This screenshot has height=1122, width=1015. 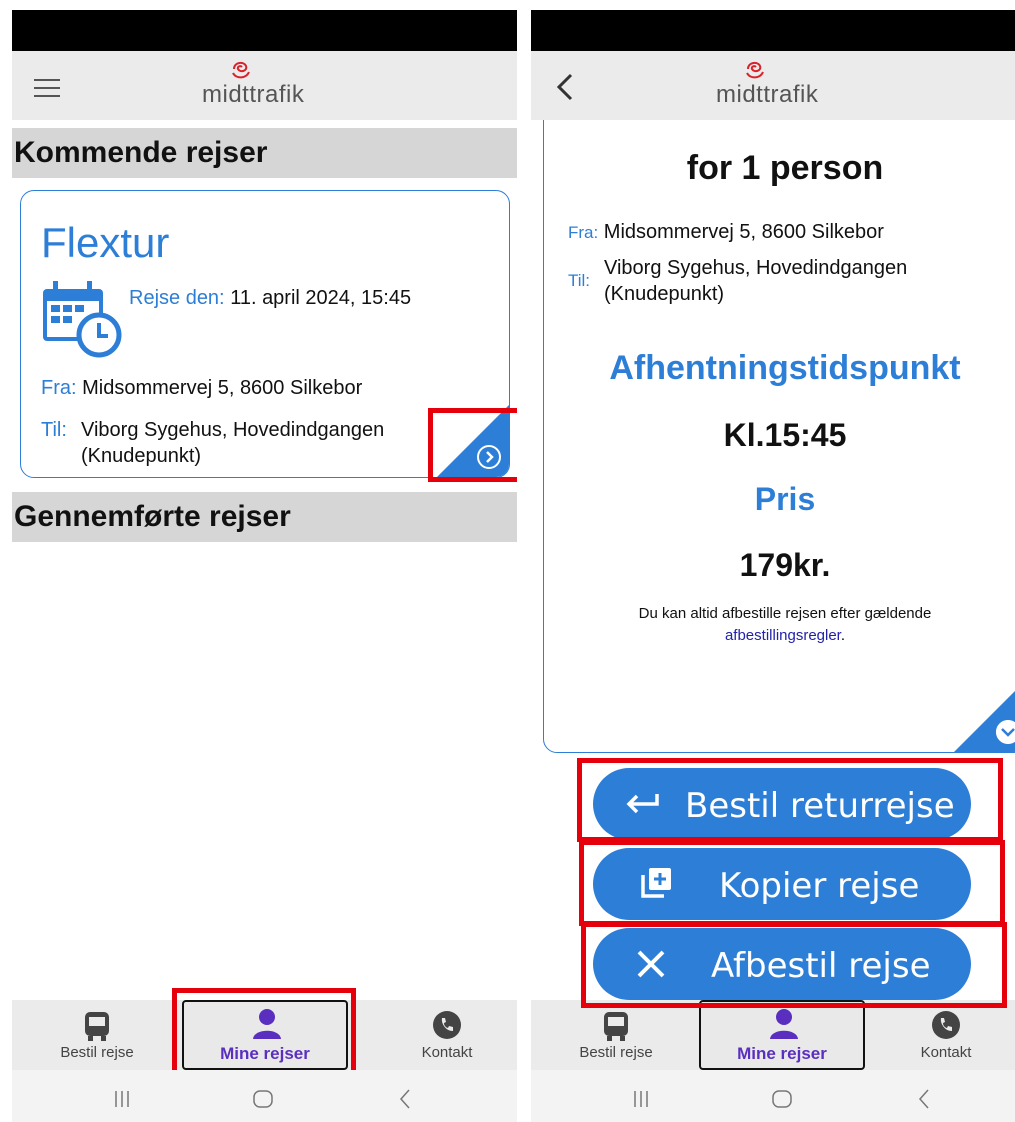 What do you see at coordinates (819, 886) in the screenshot?
I see `copy-trip-label: Kopier rejse` at bounding box center [819, 886].